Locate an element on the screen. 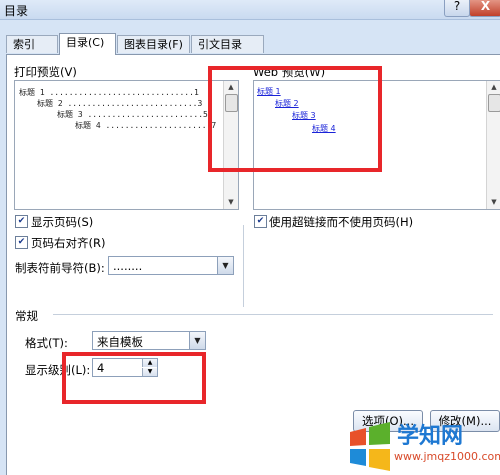 Image resolution: width=500 pixels, height=475 pixels. web-preview-link: 标题 1 is located at coordinates (269, 91).